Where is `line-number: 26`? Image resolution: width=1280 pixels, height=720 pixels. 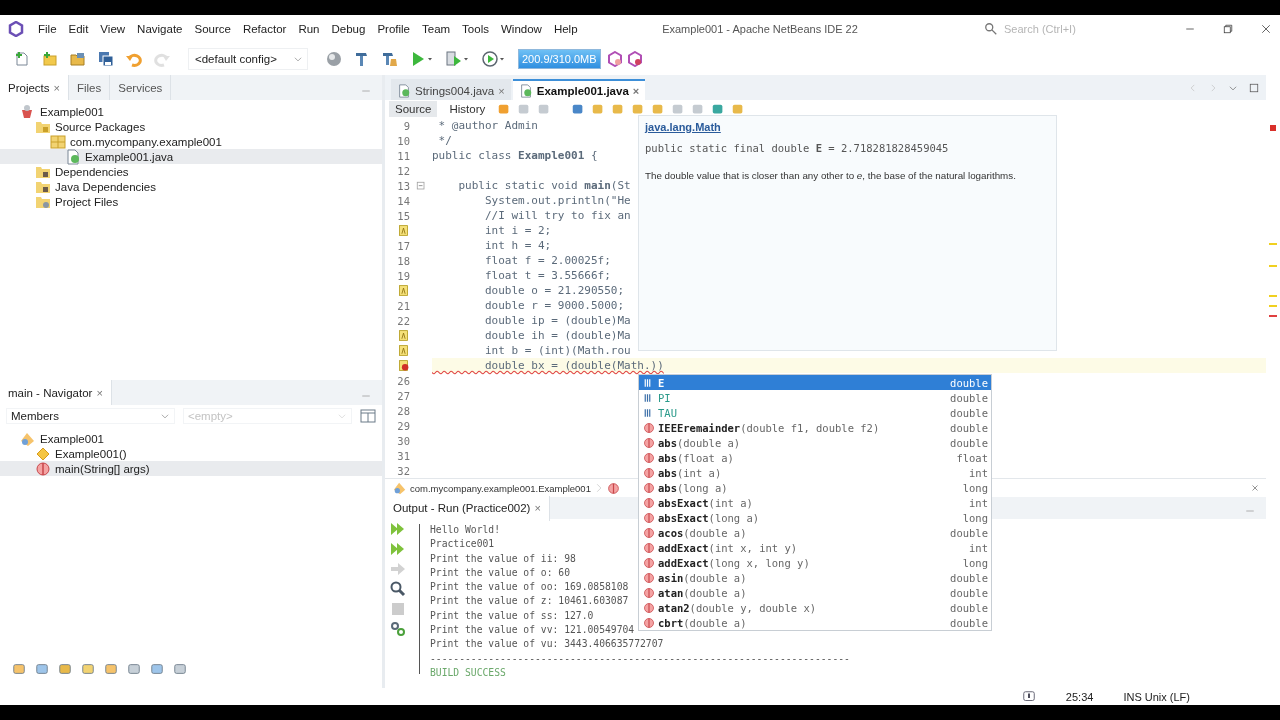
line-number: 26 is located at coordinates (403, 380).